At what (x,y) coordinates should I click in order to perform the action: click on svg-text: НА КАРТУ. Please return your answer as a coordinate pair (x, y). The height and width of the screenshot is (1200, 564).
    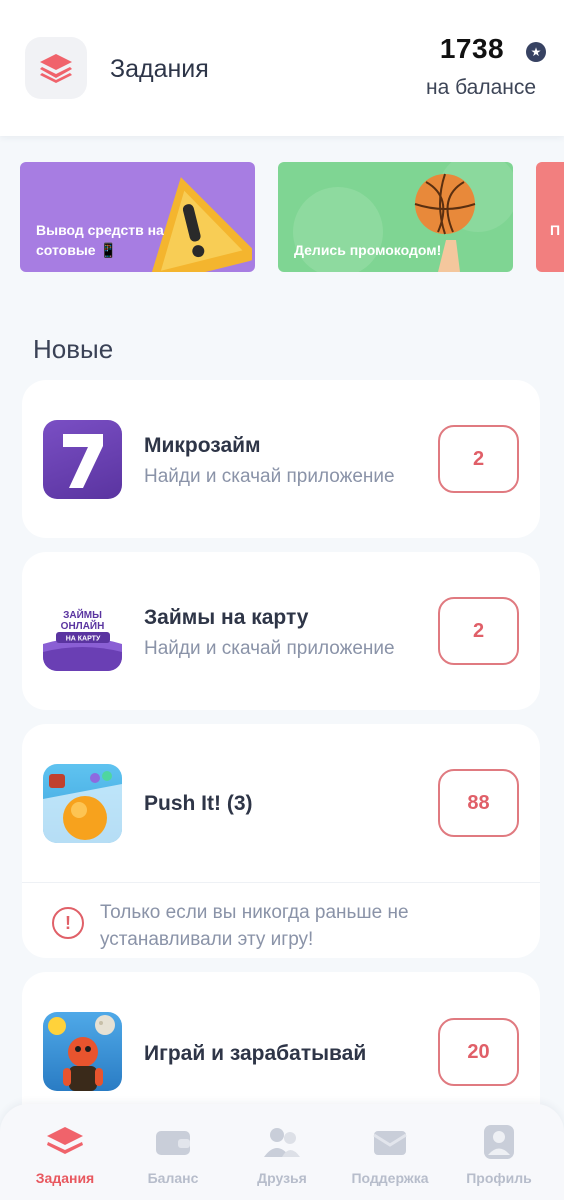
    Looking at the image, I should click on (83, 639).